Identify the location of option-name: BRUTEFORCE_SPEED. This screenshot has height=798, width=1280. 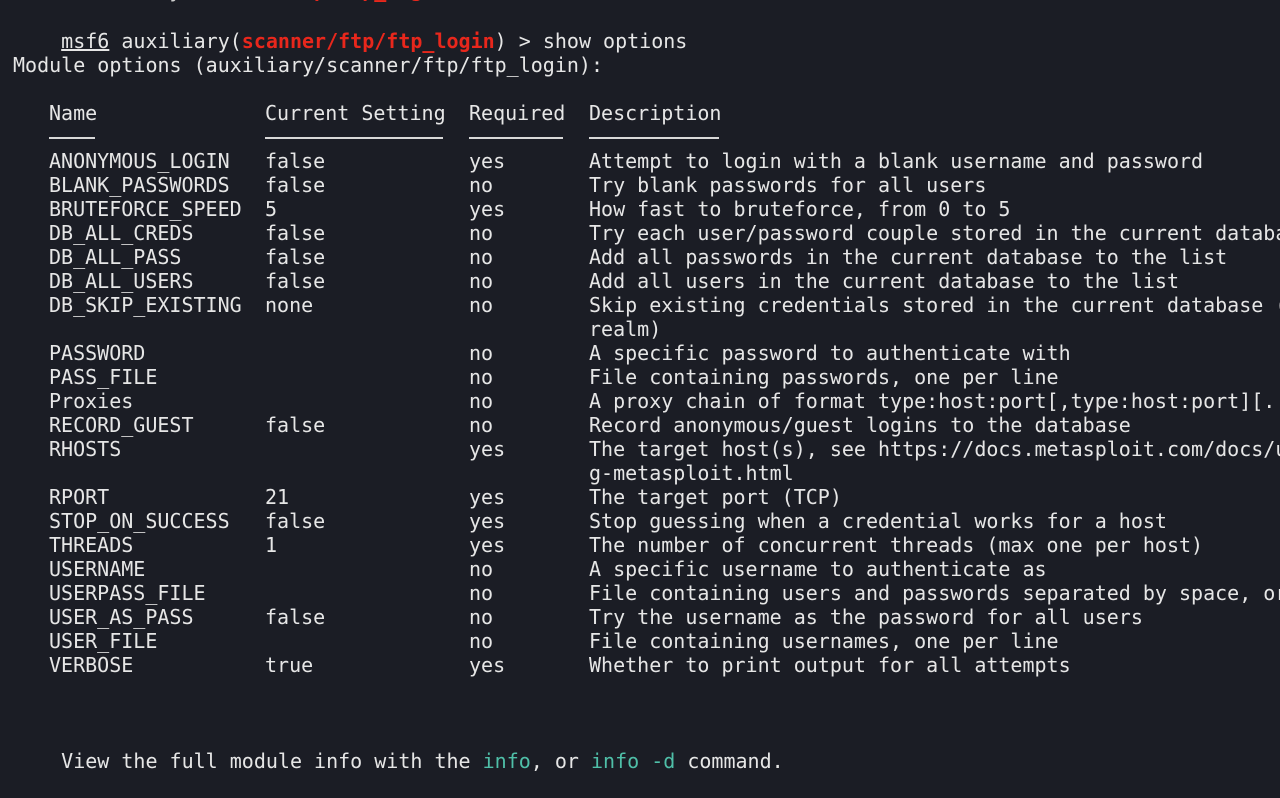
(145, 209).